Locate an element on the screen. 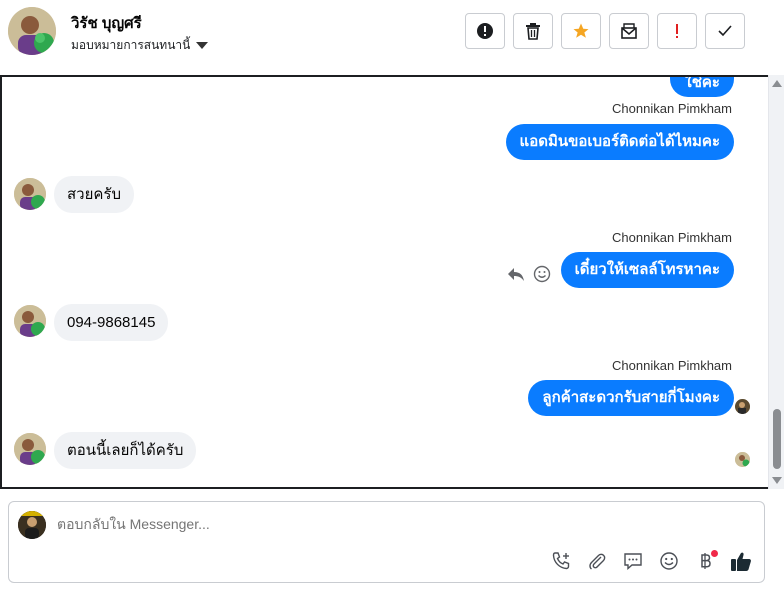  reply-icon is located at coordinates (516, 274).